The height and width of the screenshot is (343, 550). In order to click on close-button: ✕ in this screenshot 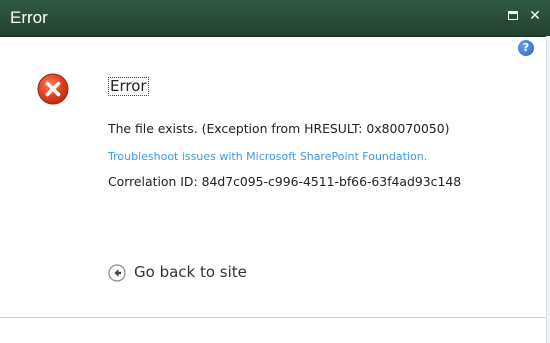, I will do `click(535, 16)`.